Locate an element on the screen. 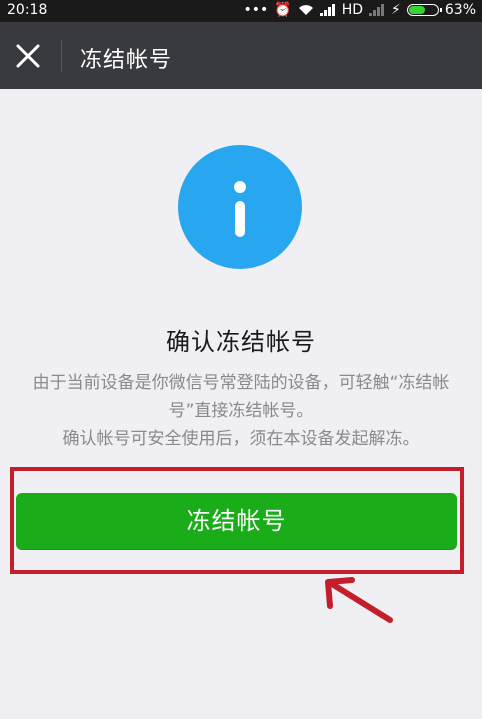  status-icons: ••• ⏰ HD ⚡ 63% is located at coordinates (360, 10).